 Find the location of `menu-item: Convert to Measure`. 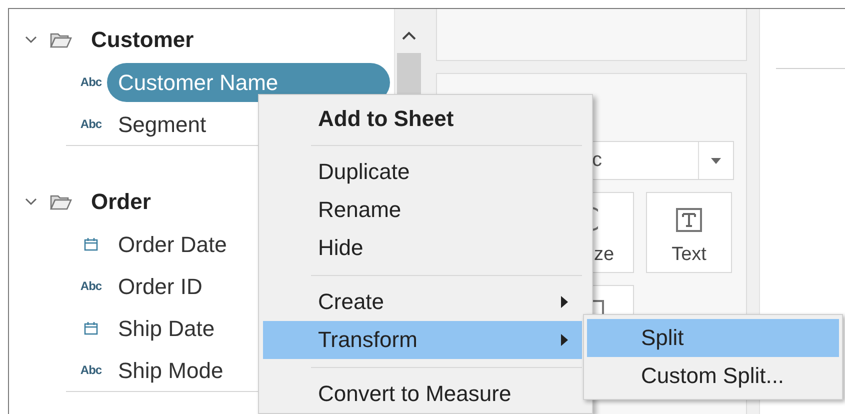

menu-item: Convert to Measure is located at coordinates (422, 394).